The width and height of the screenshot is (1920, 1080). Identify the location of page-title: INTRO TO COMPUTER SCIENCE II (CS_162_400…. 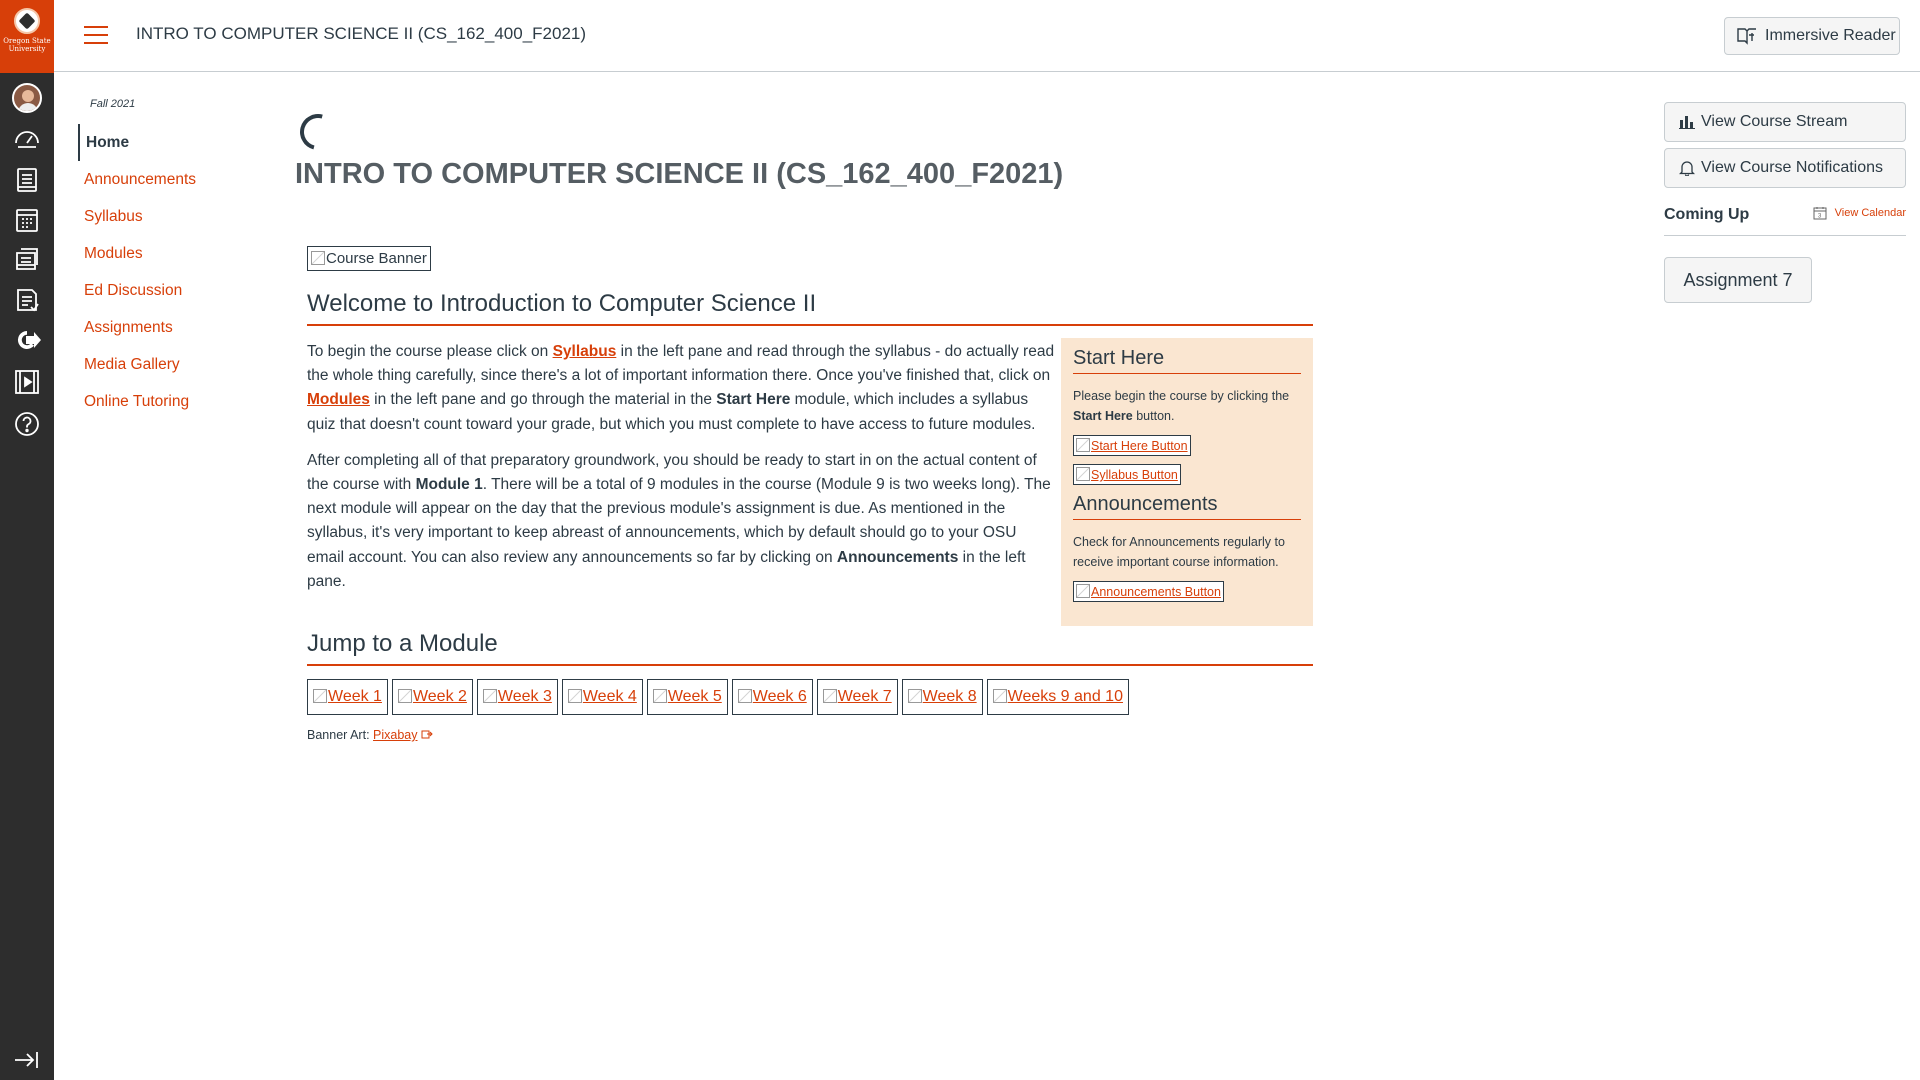
(679, 174).